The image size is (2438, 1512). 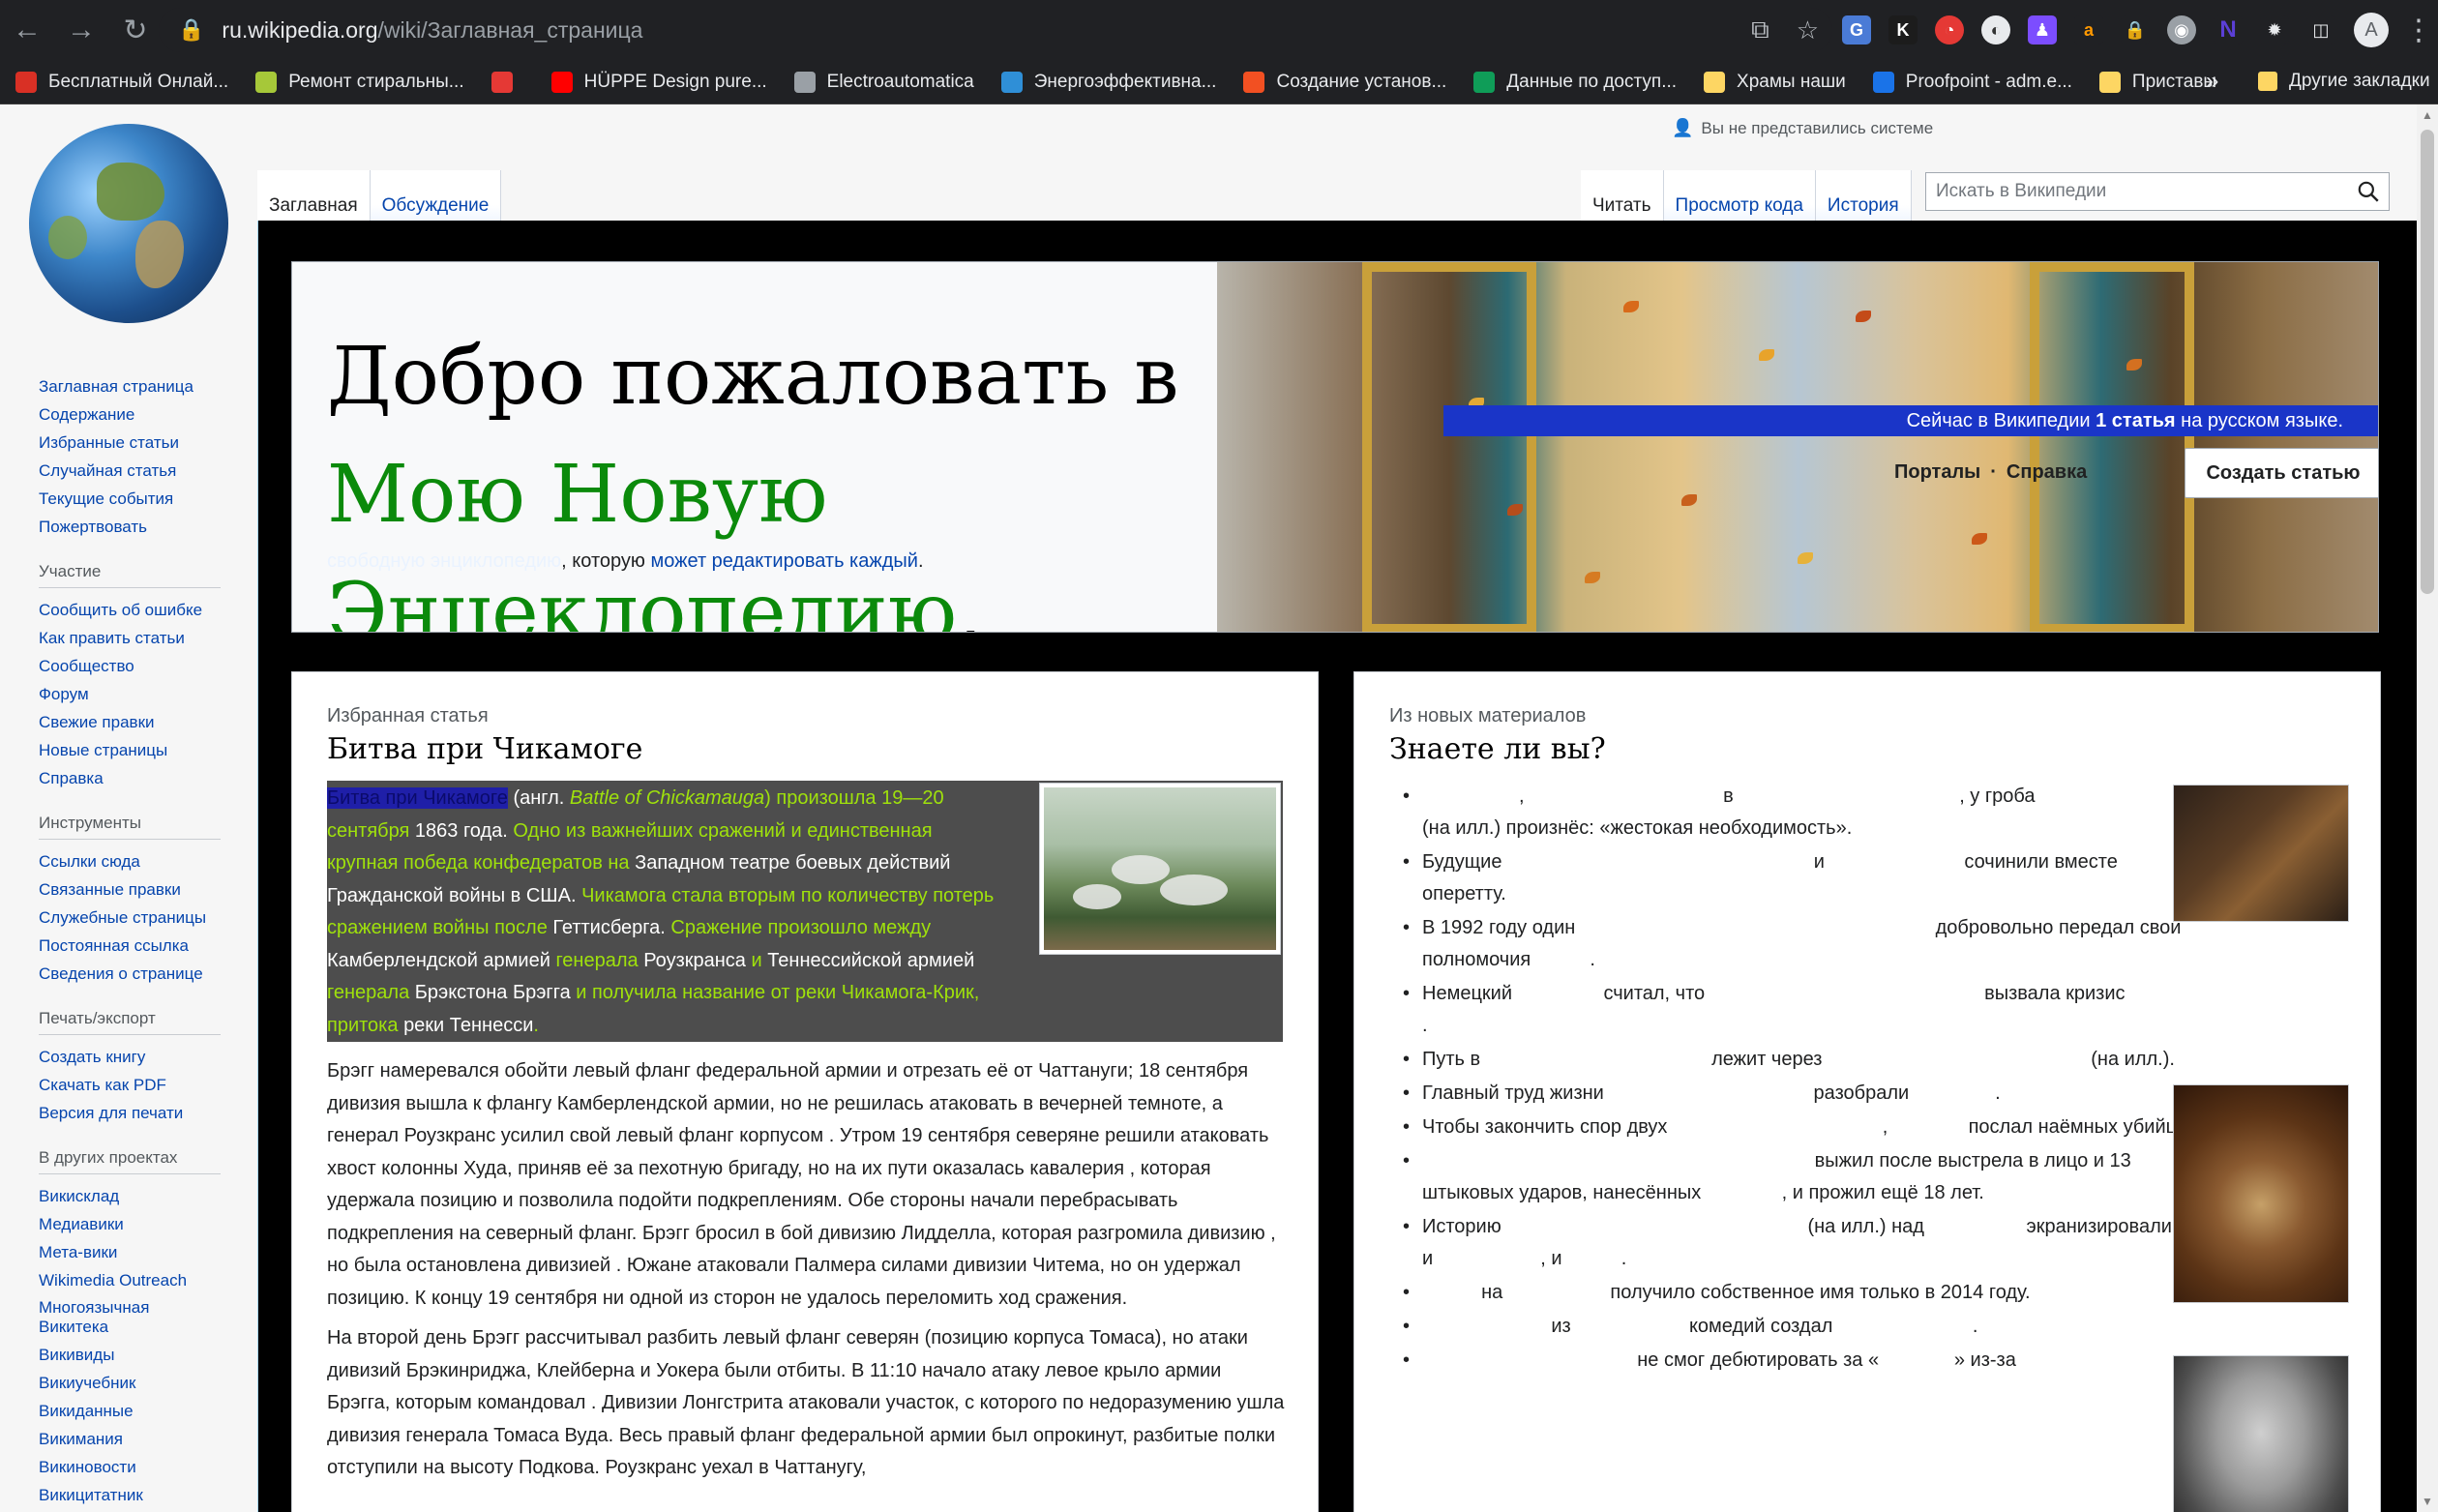 I want to click on sidebar-link: Викицитатник, so click(x=136, y=1495).